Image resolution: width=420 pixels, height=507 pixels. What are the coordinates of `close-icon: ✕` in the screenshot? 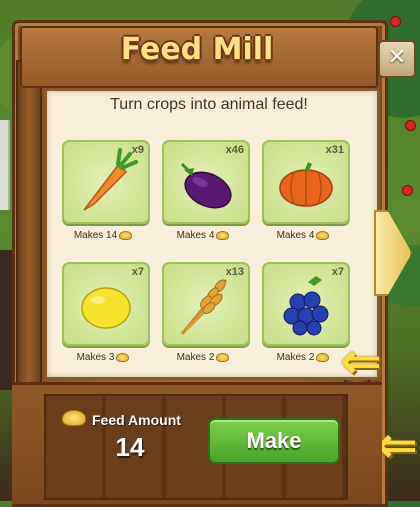 It's located at (397, 57).